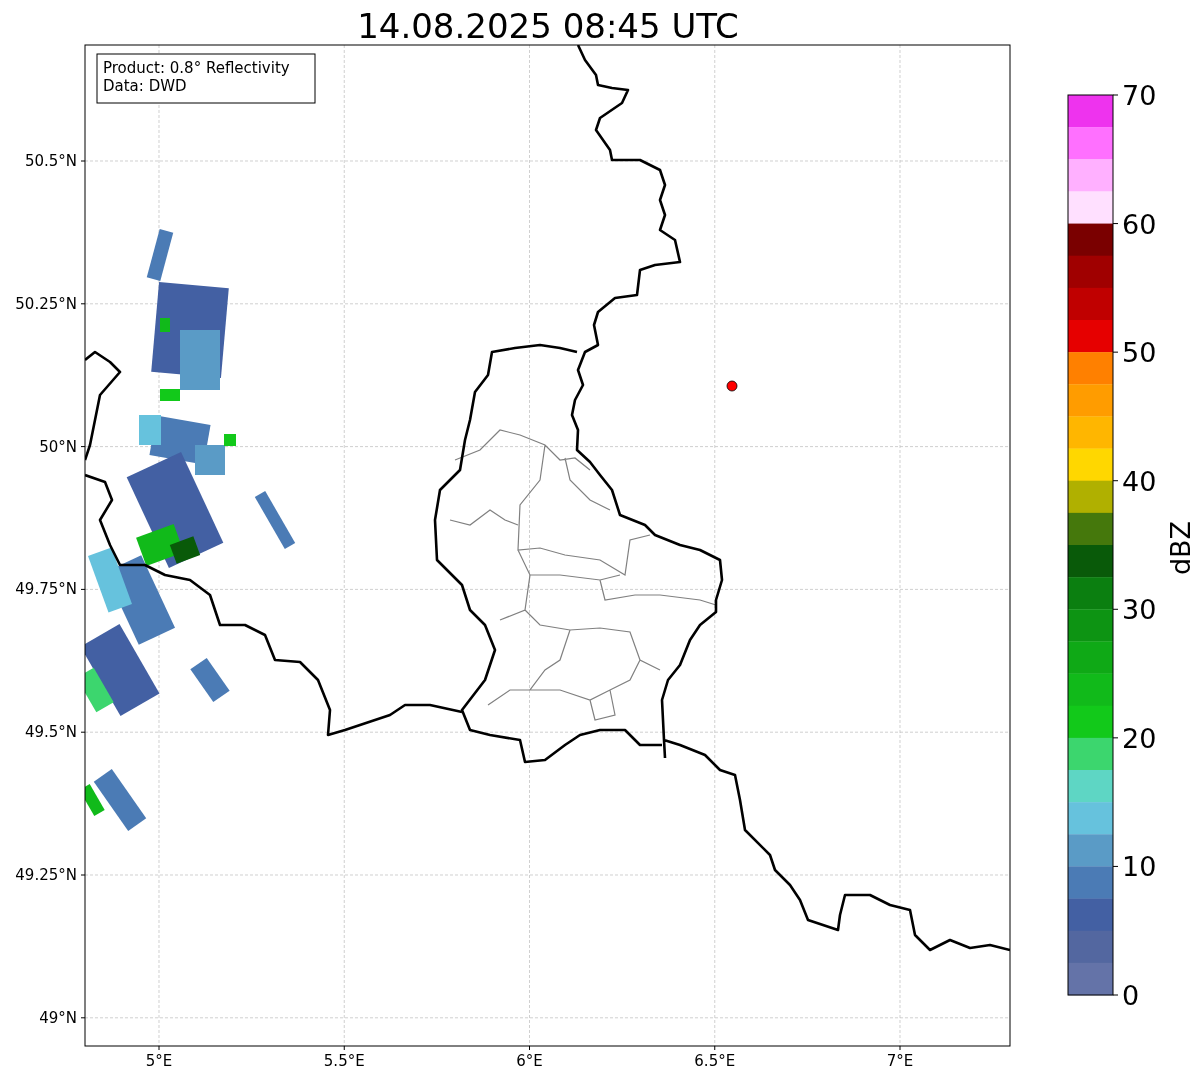 The height and width of the screenshot is (1081, 1202). I want to click on latitude-label: 49°N, so click(58, 1017).